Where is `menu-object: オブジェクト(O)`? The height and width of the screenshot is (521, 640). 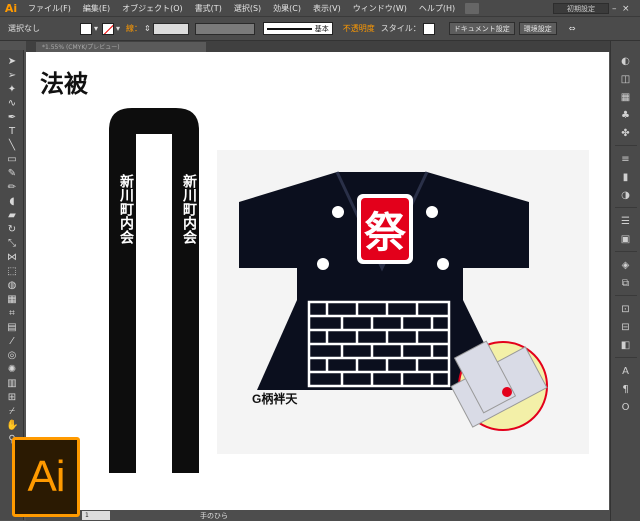 menu-object: オブジェクト(O) is located at coordinates (152, 8).